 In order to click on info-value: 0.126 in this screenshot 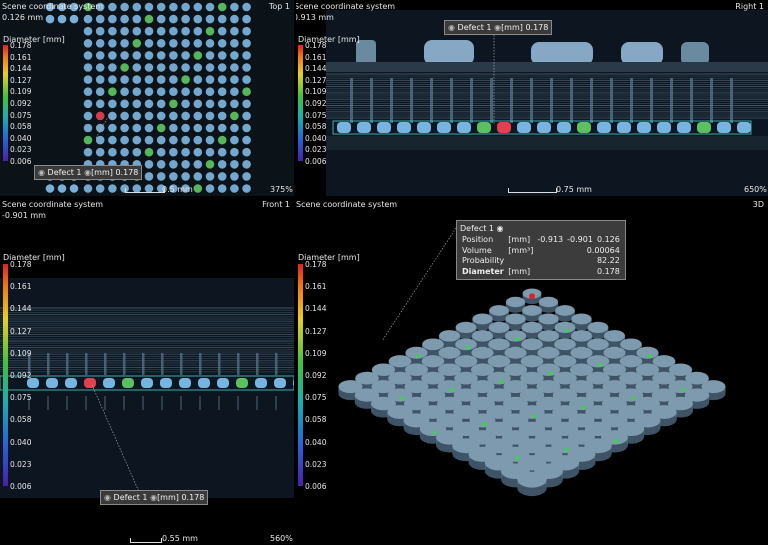, I will do `click(608, 239)`.